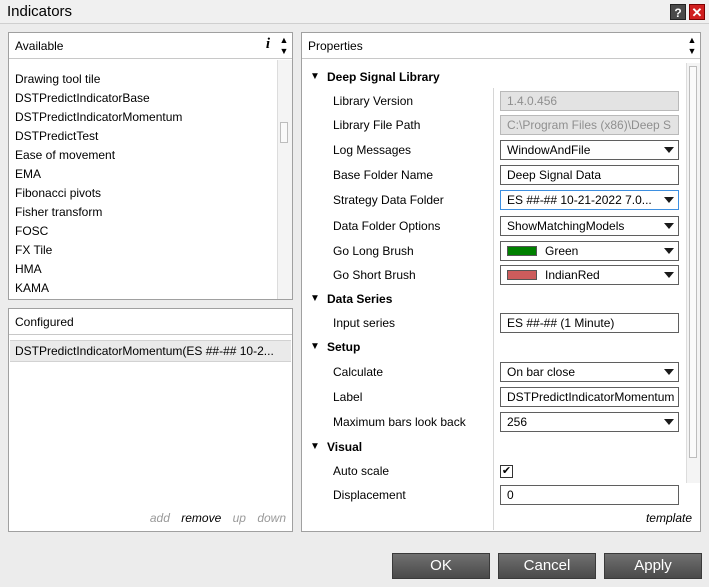 Image resolution: width=709 pixels, height=587 pixels. What do you see at coordinates (271, 518) in the screenshot?
I see `down-link: down` at bounding box center [271, 518].